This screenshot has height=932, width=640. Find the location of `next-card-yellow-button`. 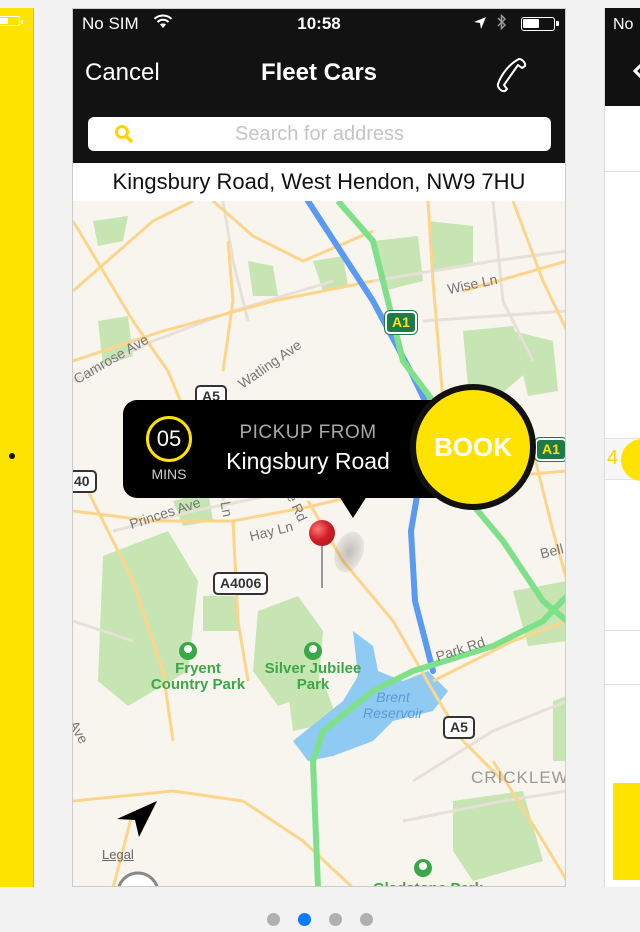

next-card-yellow-button is located at coordinates (626, 831).